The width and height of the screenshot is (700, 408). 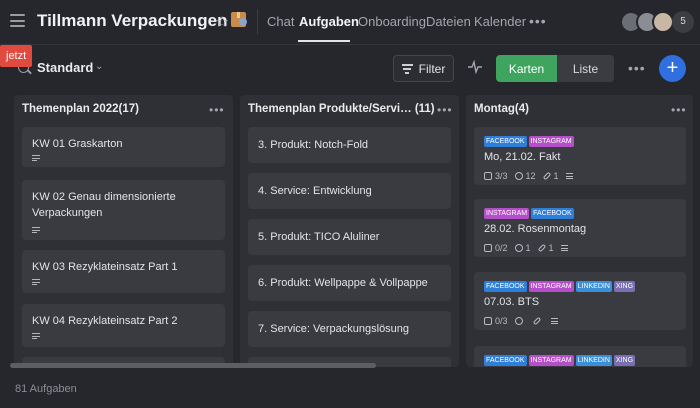 I want to click on header-divider, so click(x=350, y=44).